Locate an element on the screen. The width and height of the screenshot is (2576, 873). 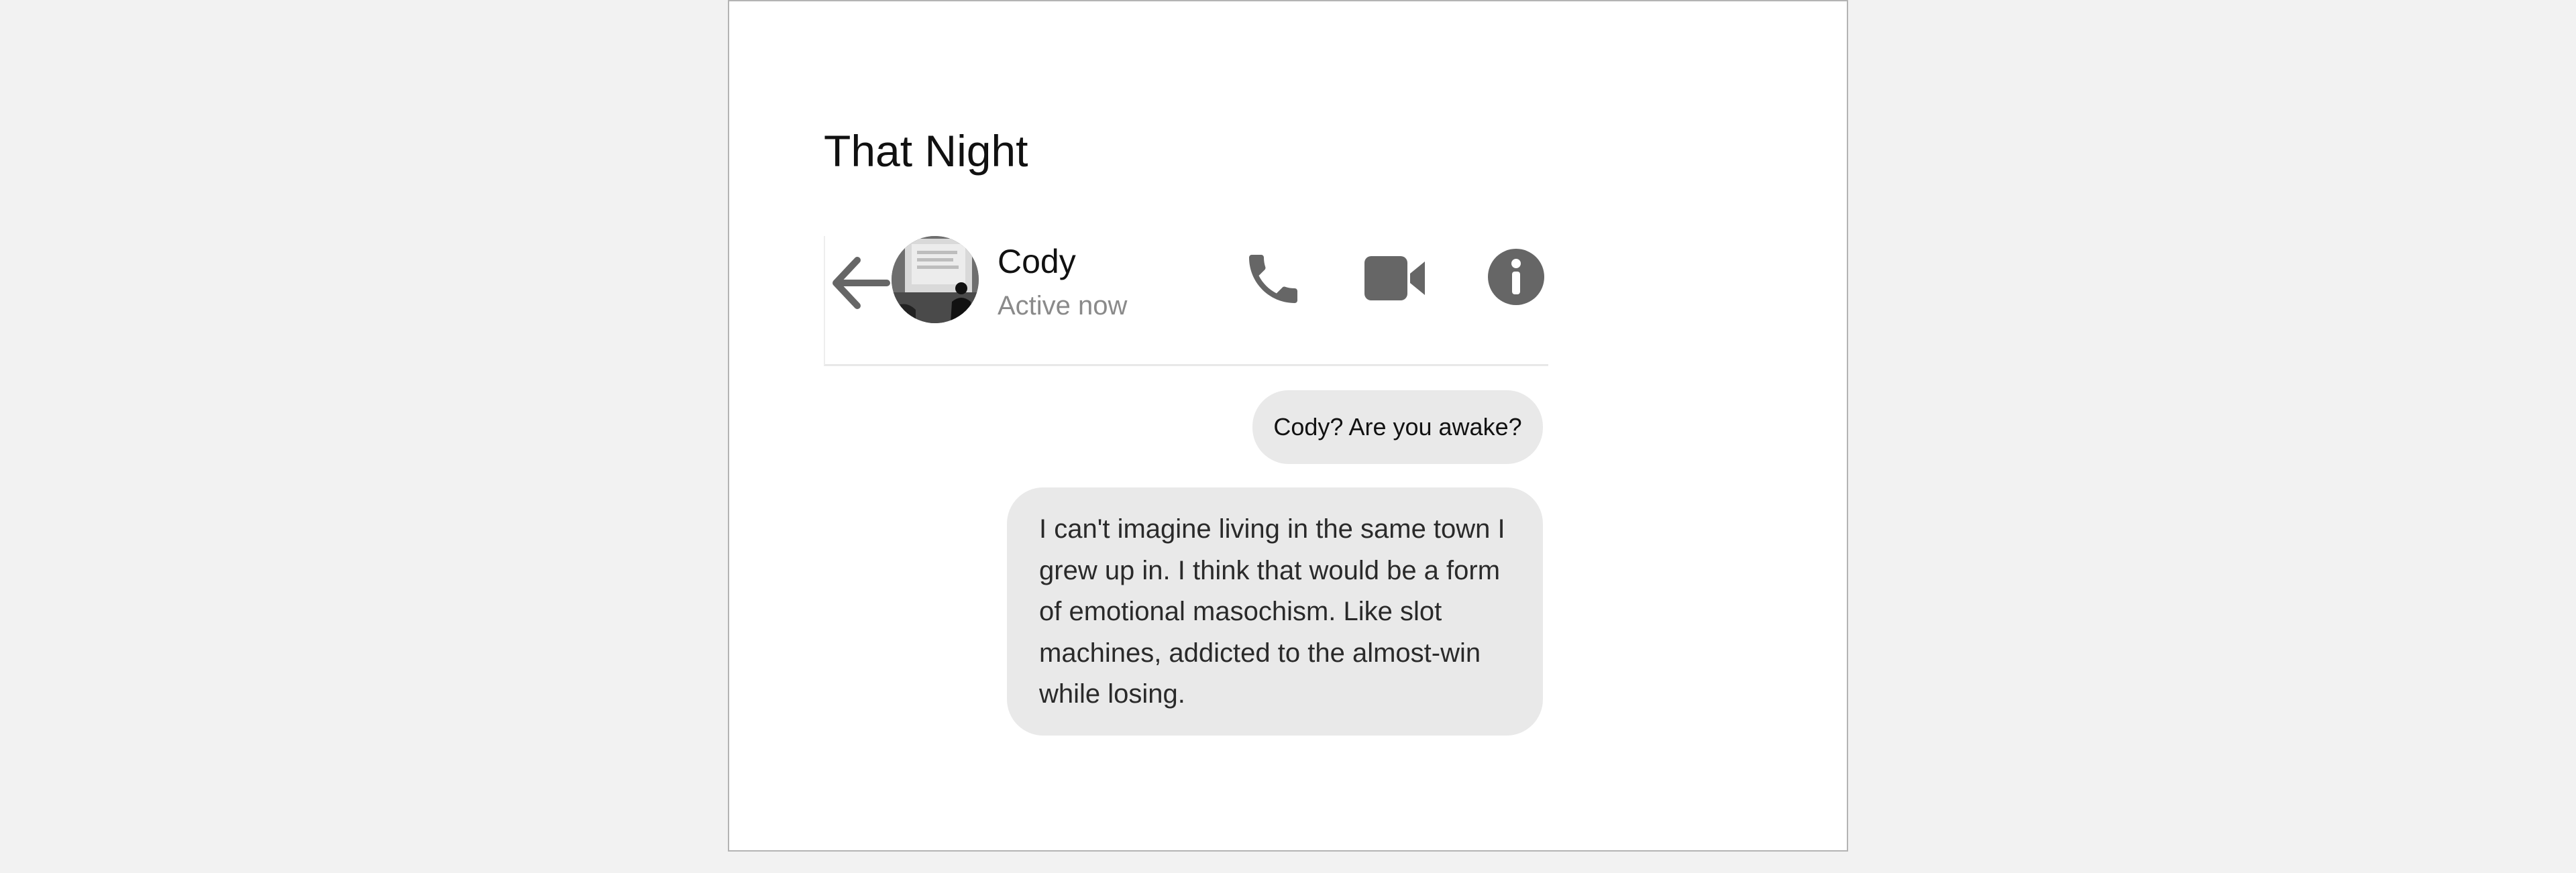
contact-status: Active now is located at coordinates (1063, 306).